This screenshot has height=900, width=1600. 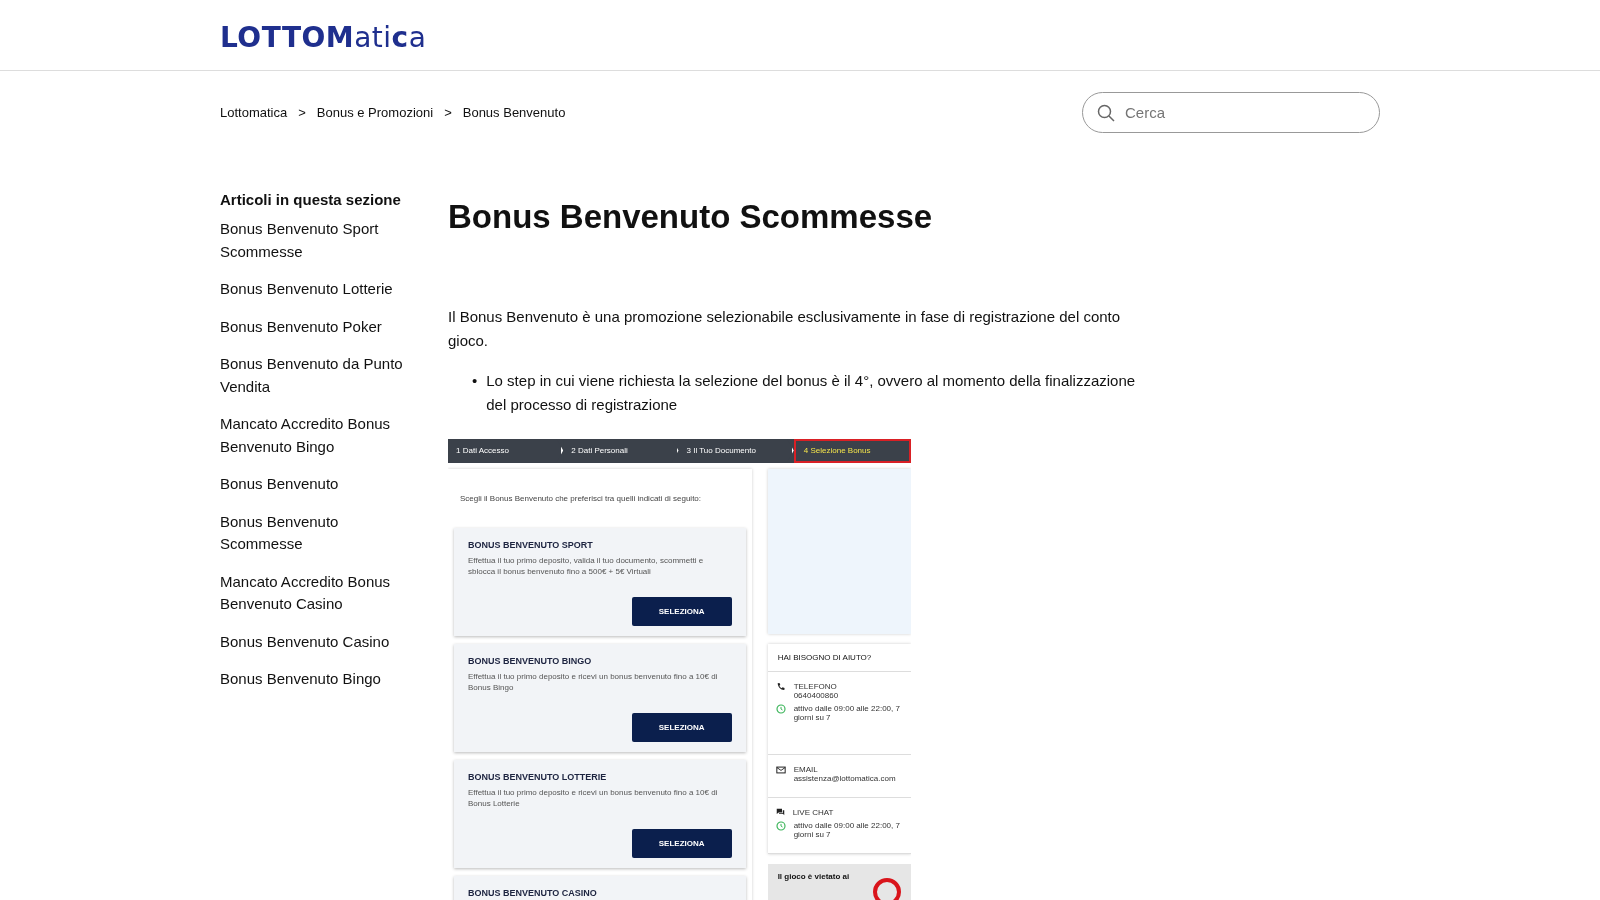 What do you see at coordinates (533, 892) in the screenshot?
I see `bonus-title: BONUS BENVENUTO CASINO` at bounding box center [533, 892].